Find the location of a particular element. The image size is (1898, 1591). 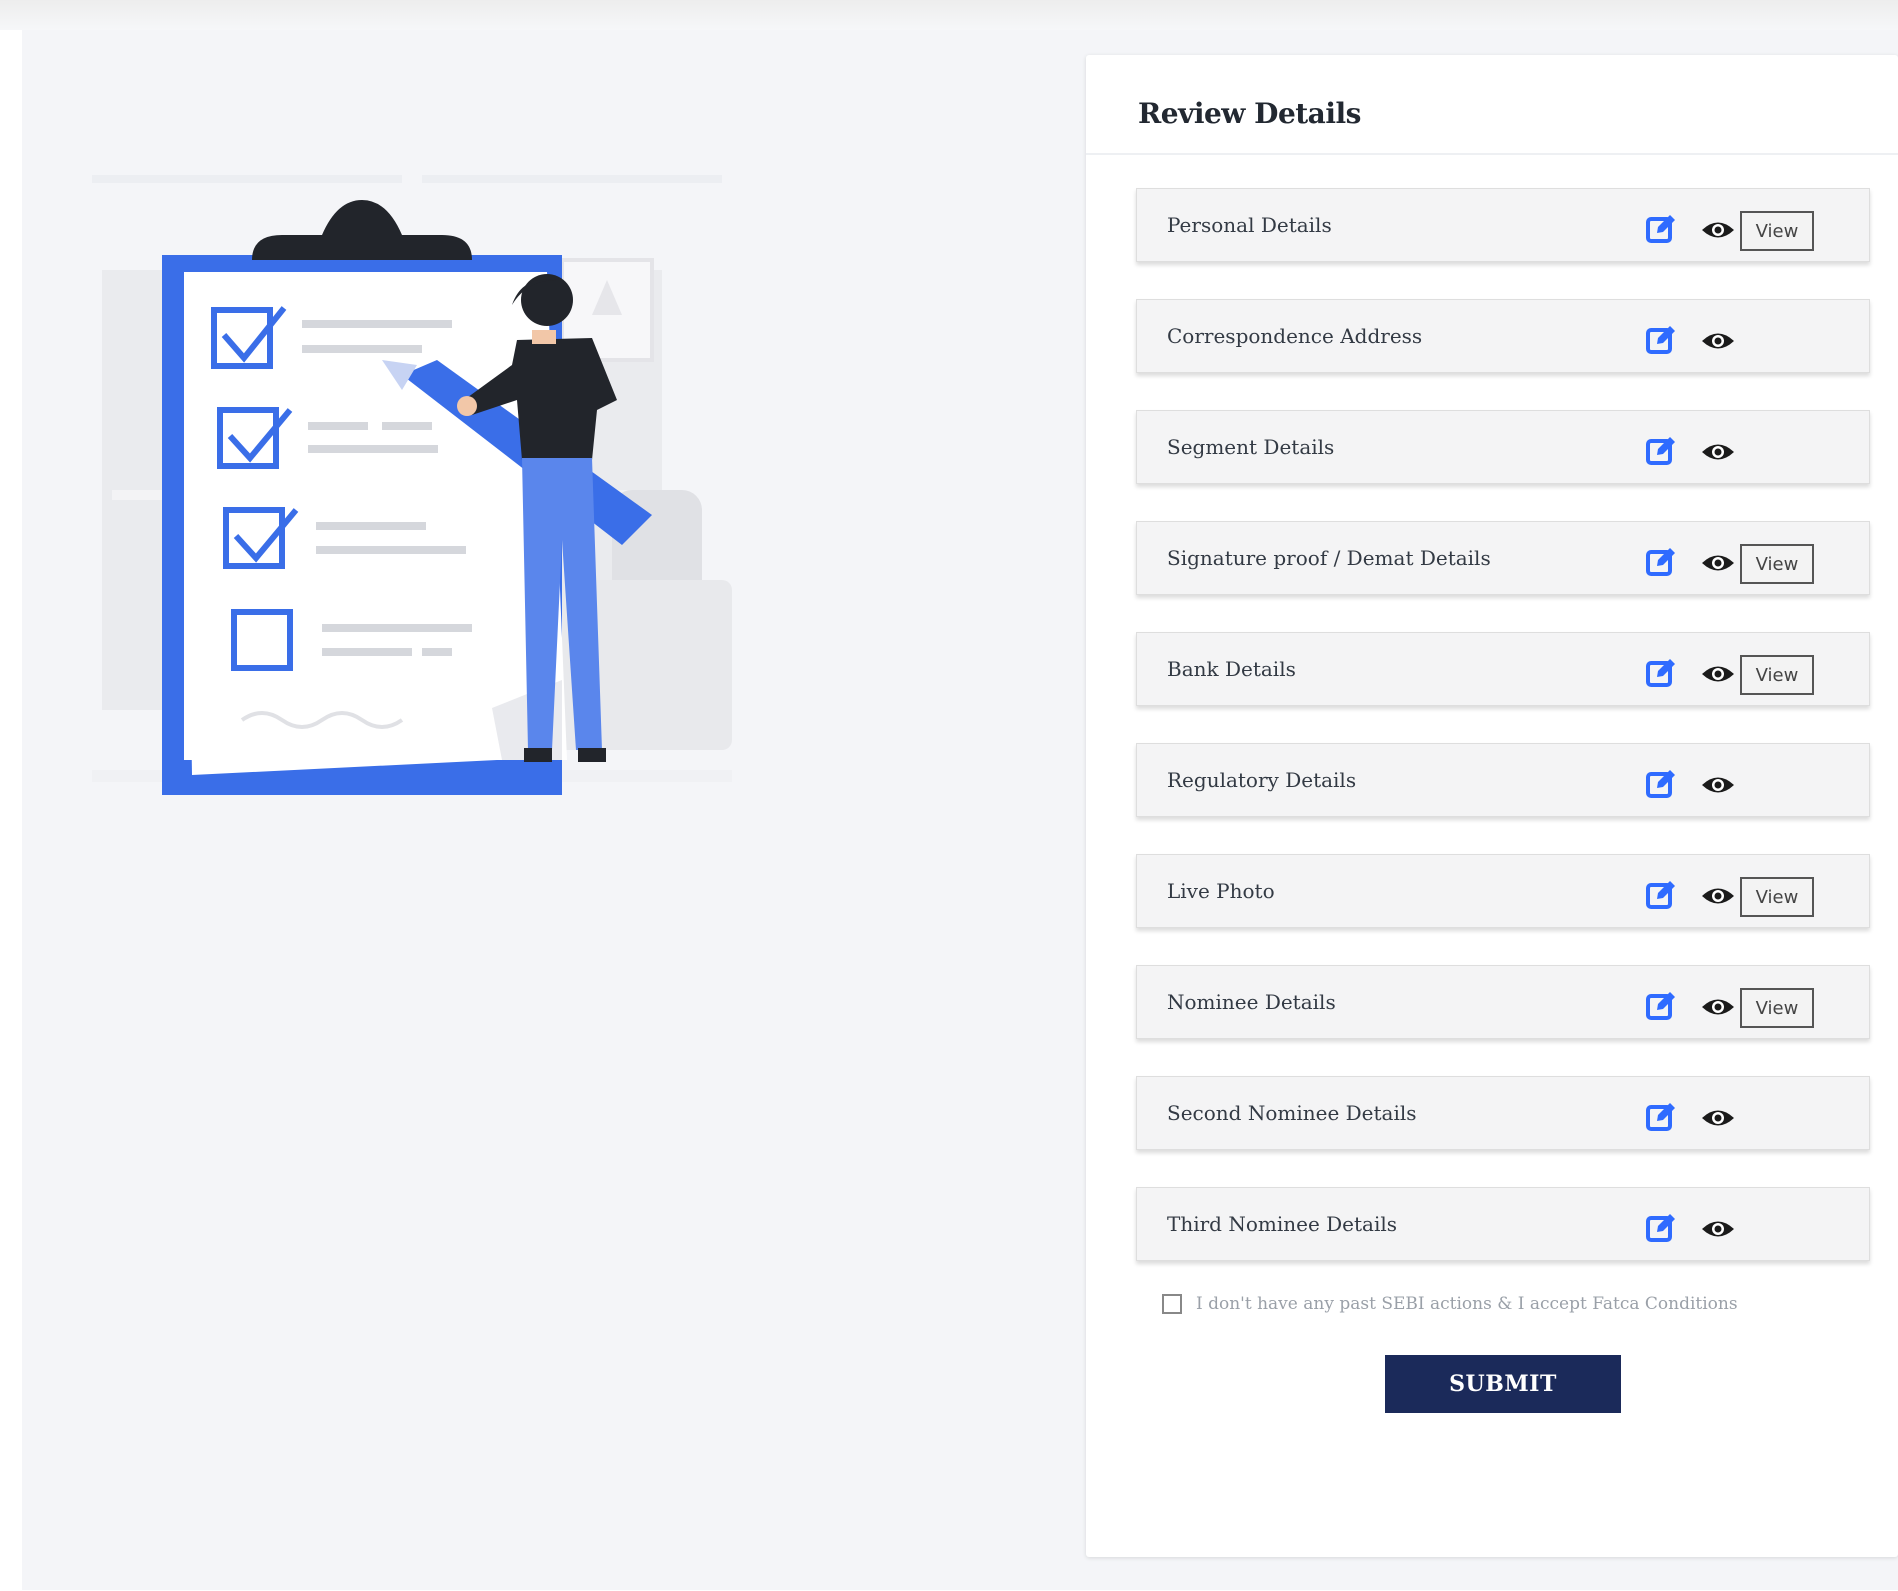

review-section-row: Live Photo View is located at coordinates (1503, 891).